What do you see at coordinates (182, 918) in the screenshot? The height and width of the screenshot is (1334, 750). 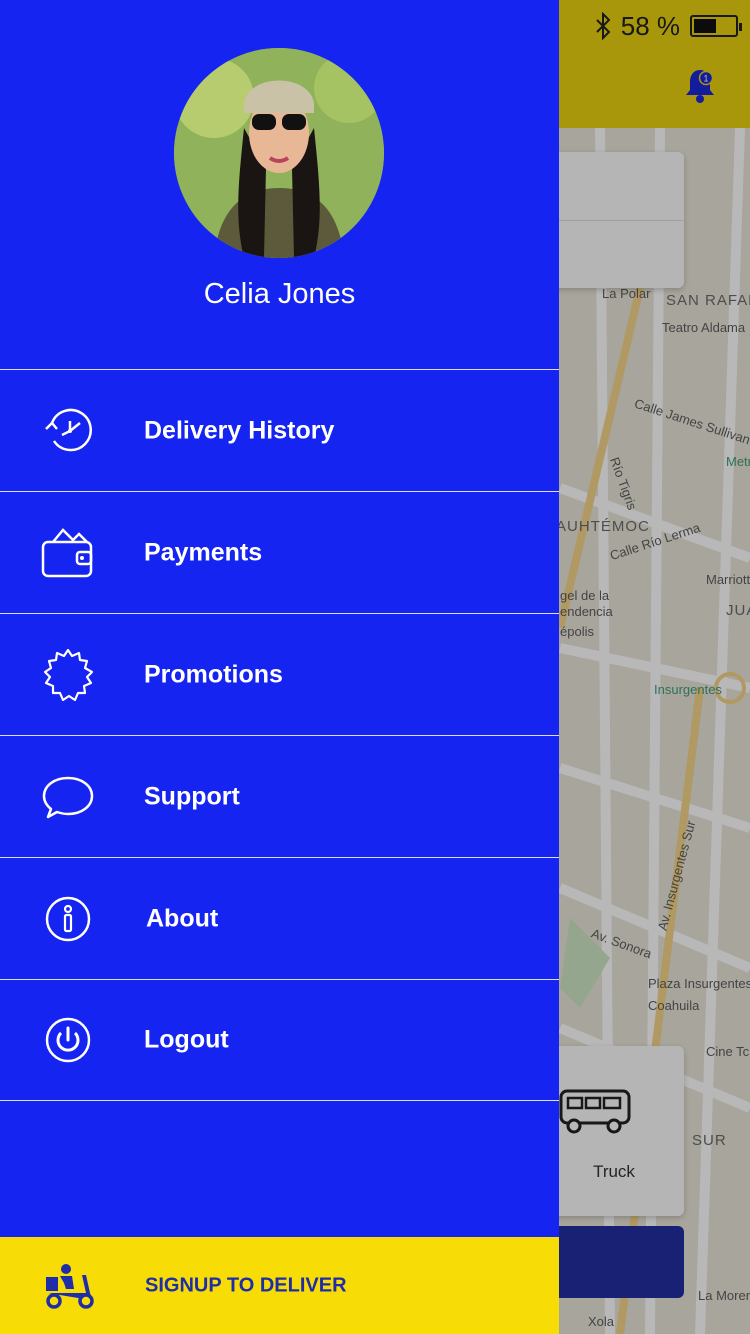 I see `menu-label: About` at bounding box center [182, 918].